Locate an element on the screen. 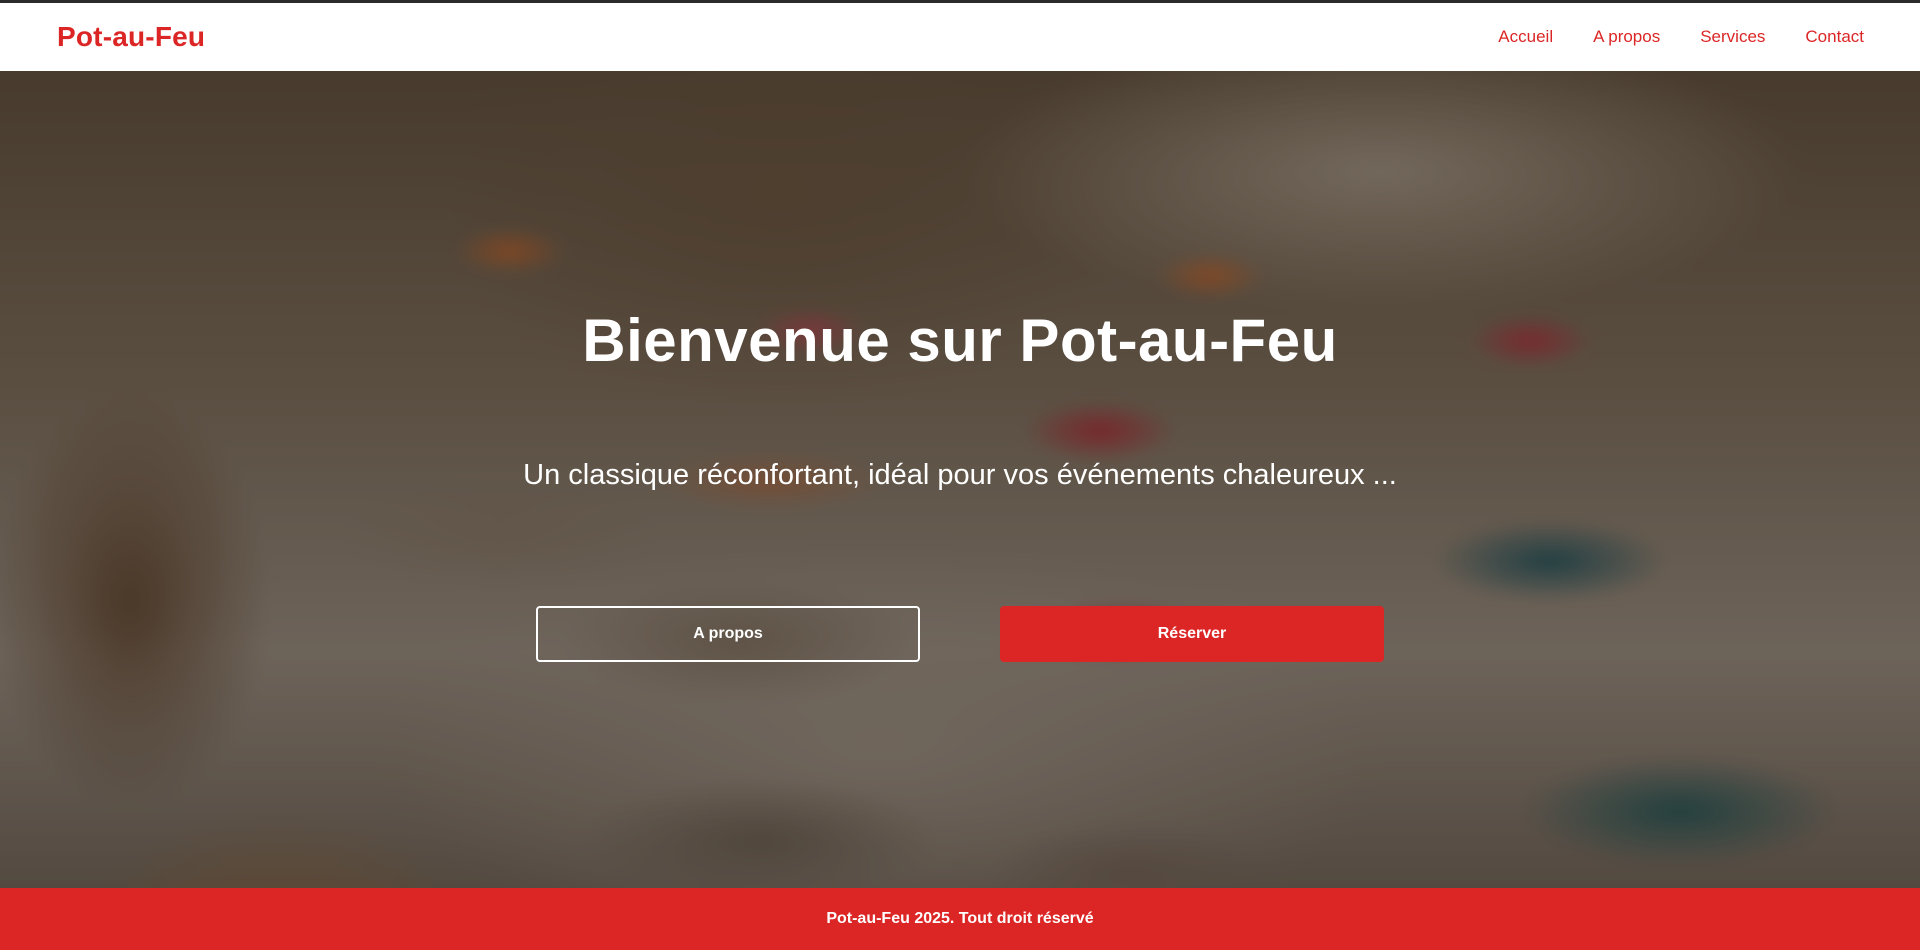  about-button: A propos is located at coordinates (728, 634).